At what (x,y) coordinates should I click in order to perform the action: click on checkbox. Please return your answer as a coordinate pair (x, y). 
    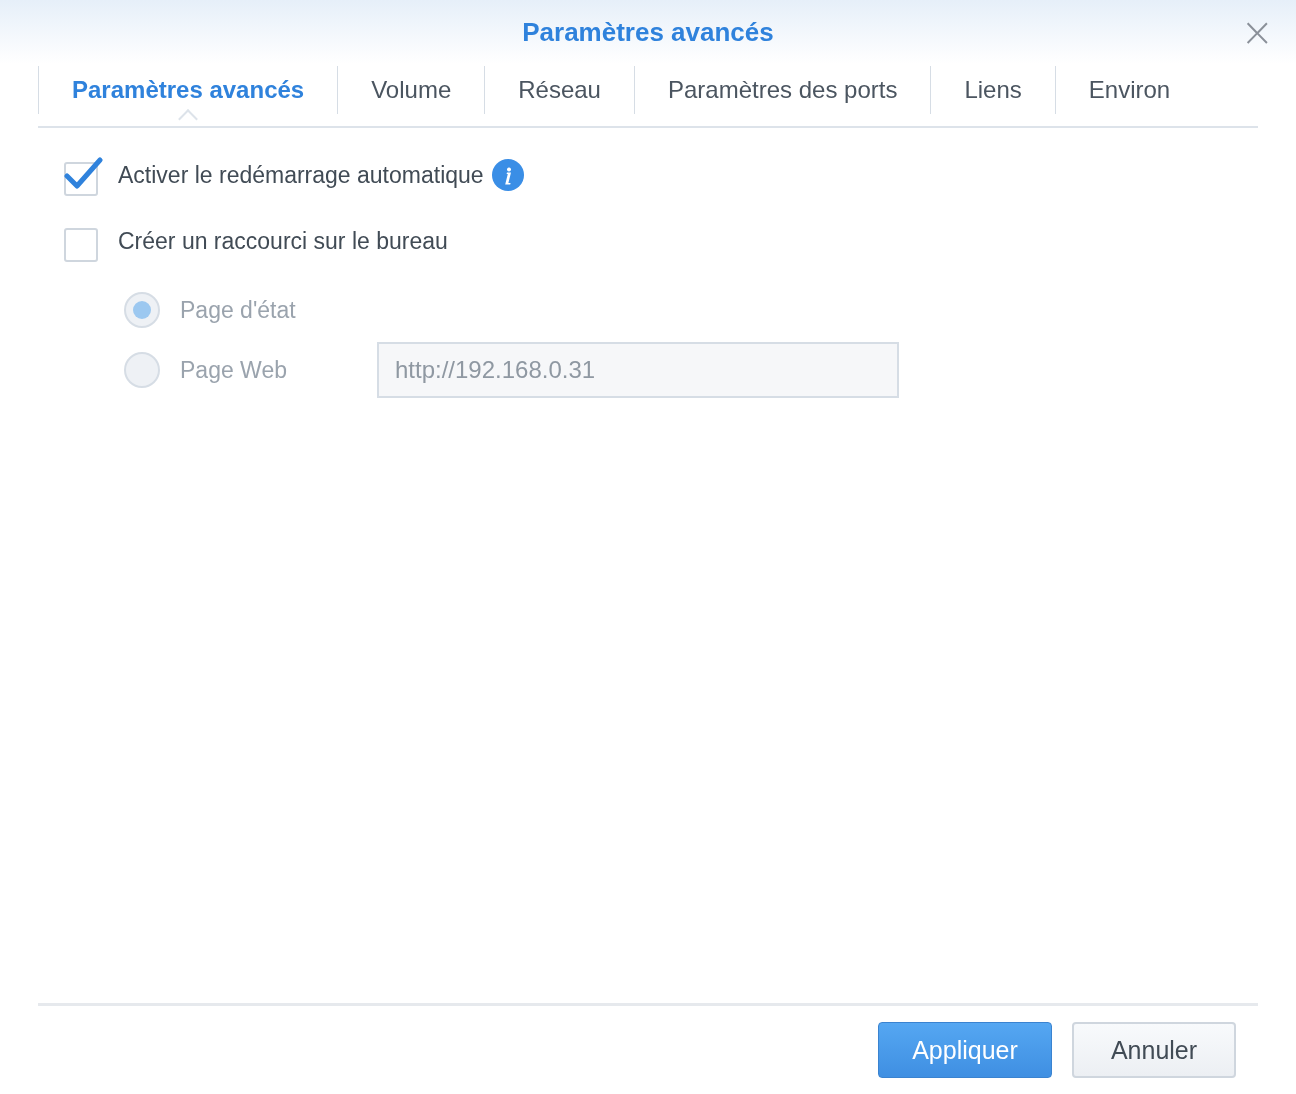
    Looking at the image, I should click on (85, 175).